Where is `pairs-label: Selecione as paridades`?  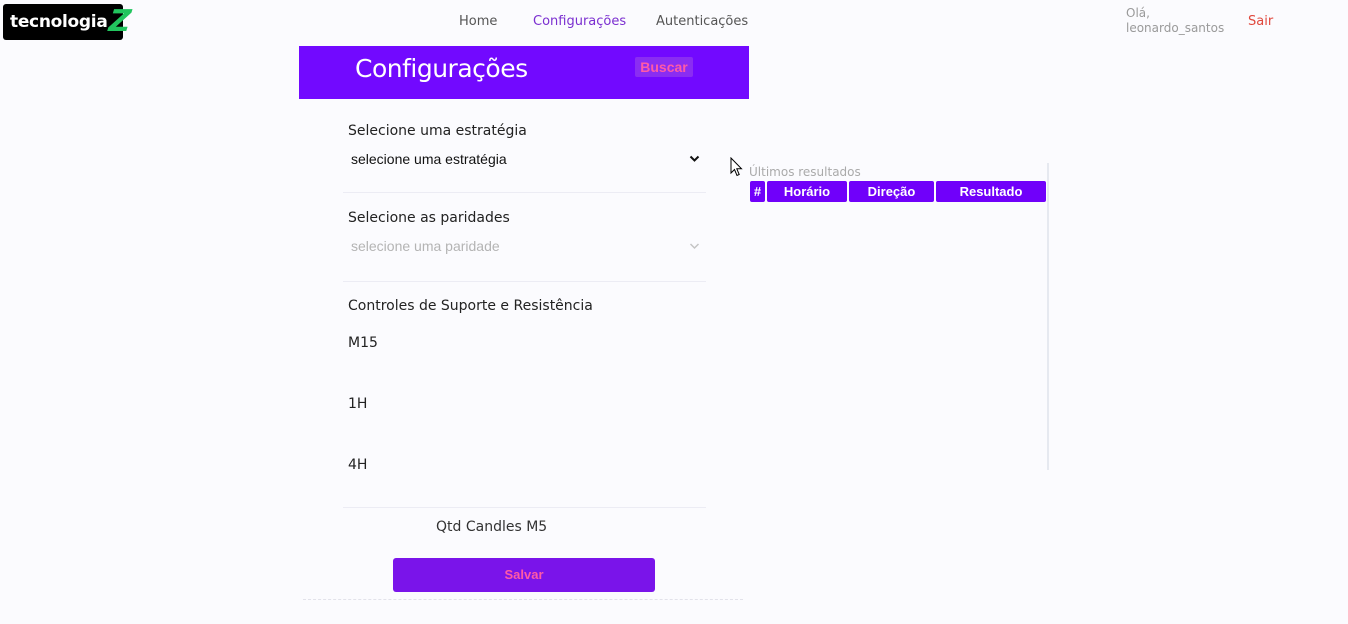
pairs-label: Selecione as paridades is located at coordinates (429, 218).